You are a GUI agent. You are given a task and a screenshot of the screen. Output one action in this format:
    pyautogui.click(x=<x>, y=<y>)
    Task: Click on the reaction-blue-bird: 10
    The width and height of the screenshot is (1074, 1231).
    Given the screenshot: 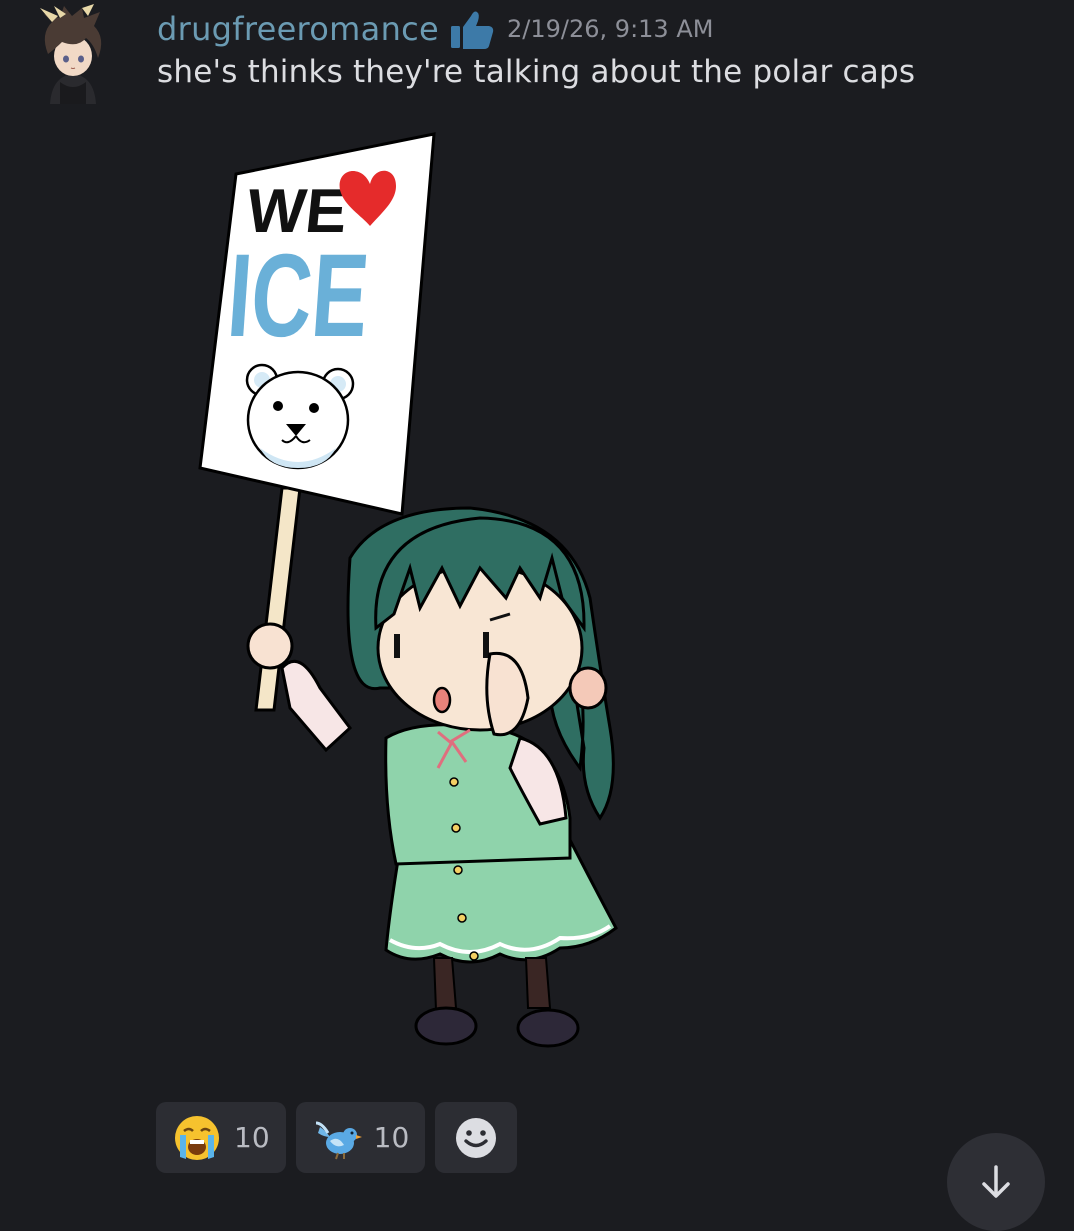 What is the action you would take?
    pyautogui.click(x=360, y=1137)
    